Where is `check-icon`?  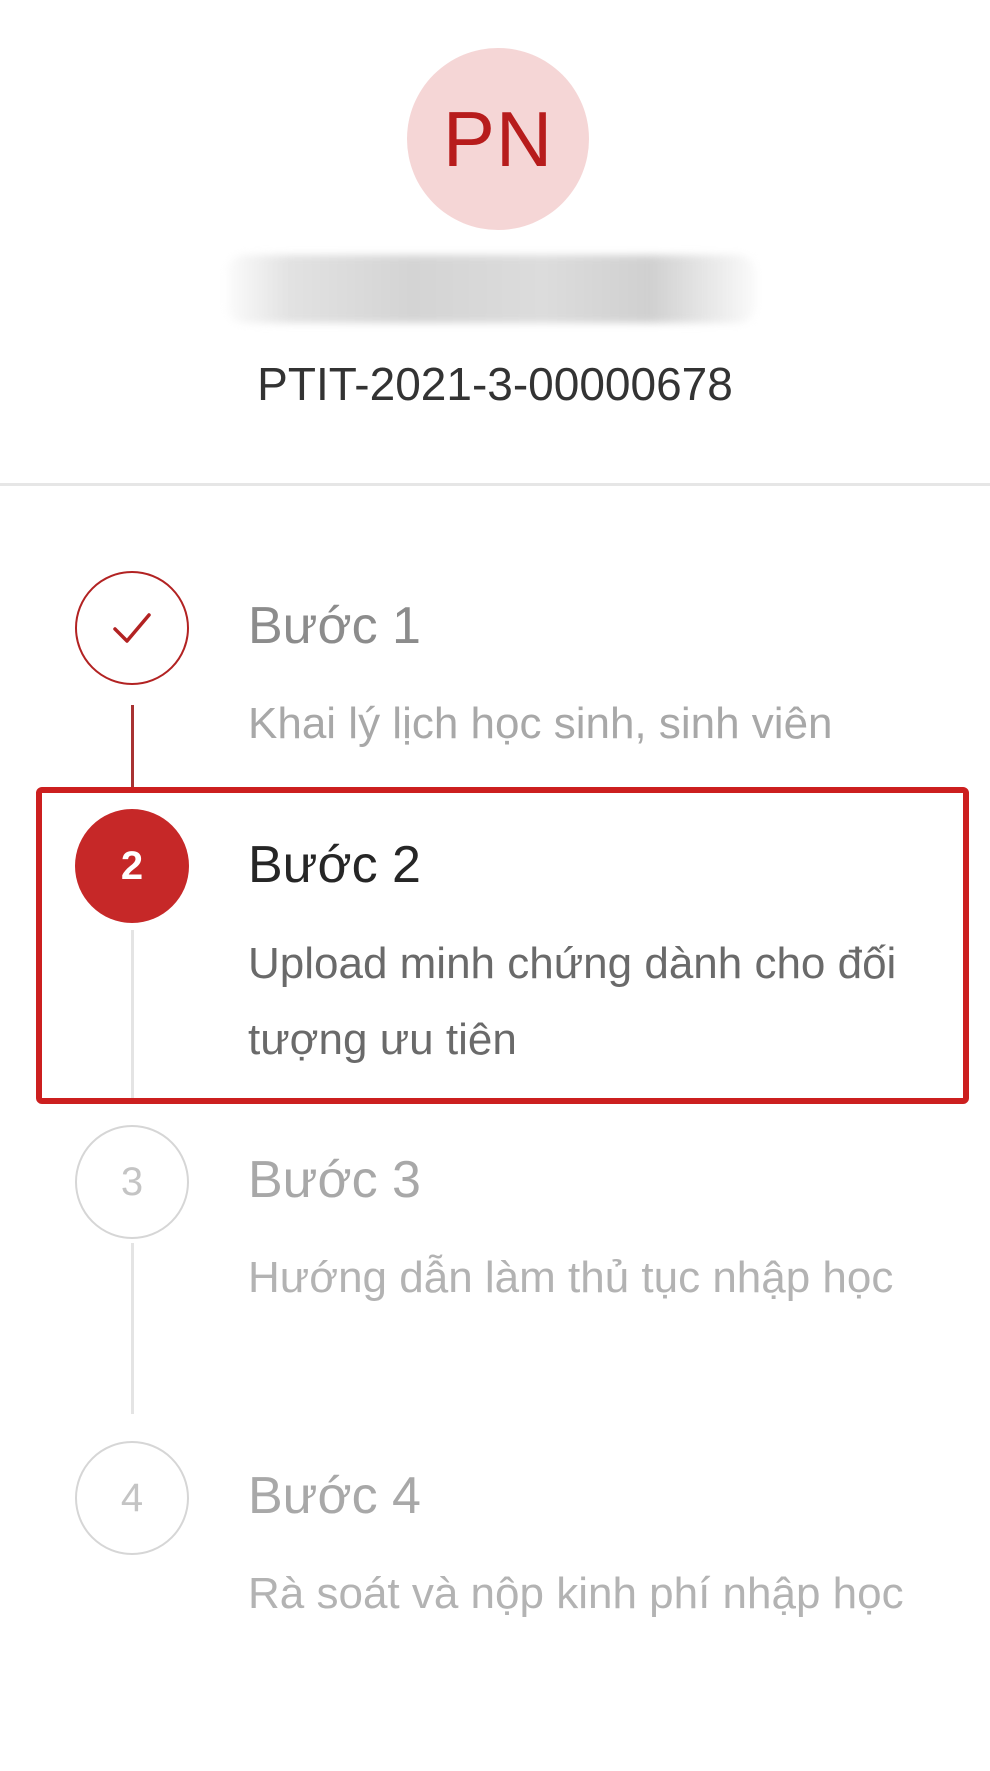
check-icon is located at coordinates (132, 628).